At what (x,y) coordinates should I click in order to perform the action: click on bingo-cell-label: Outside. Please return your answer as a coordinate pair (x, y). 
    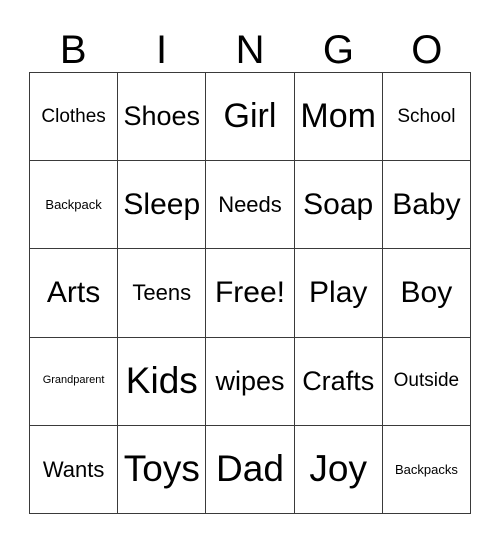
    Looking at the image, I should click on (426, 381).